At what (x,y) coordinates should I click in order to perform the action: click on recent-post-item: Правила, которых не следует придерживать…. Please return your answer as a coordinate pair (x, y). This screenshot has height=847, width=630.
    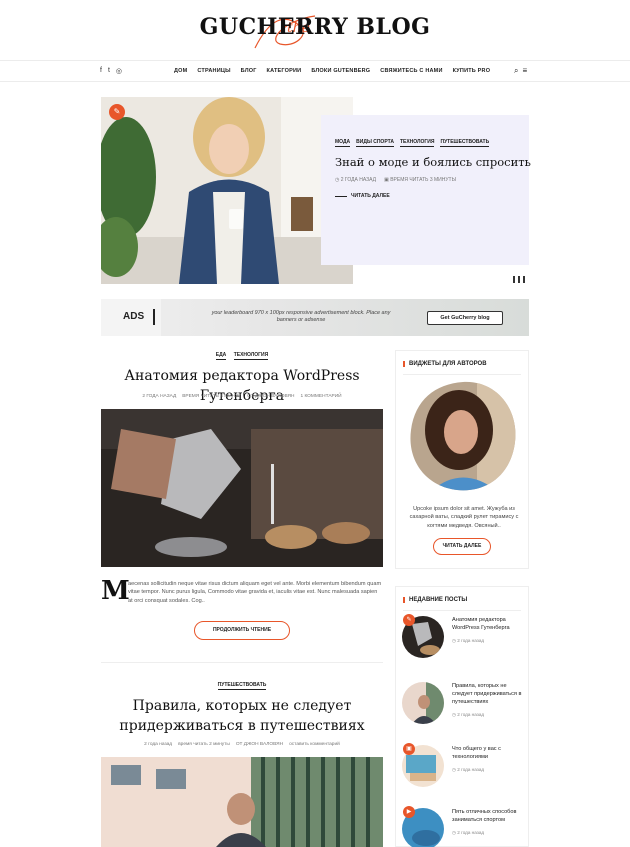
    Looking at the image, I should click on (464, 702).